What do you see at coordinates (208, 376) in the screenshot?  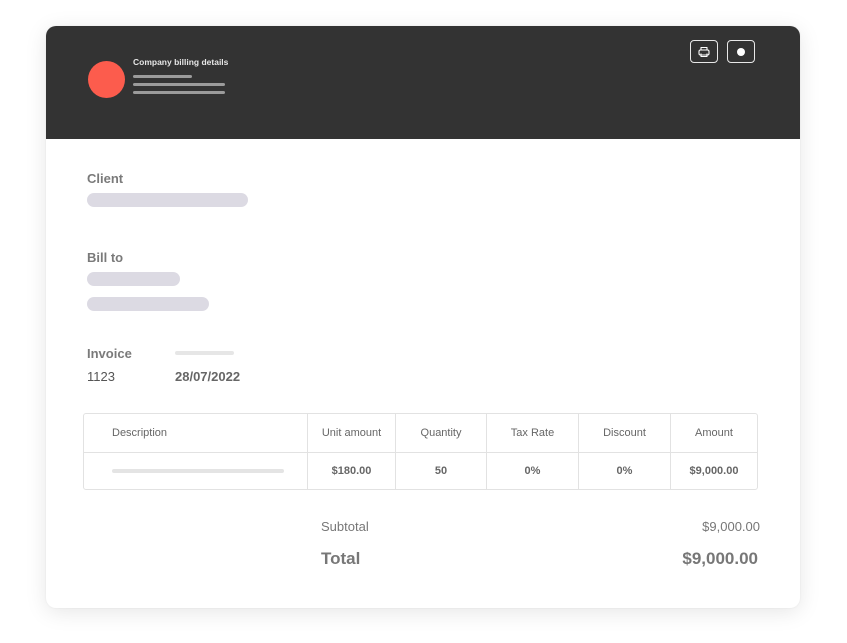 I see `invoice-date: 28/07/2022` at bounding box center [208, 376].